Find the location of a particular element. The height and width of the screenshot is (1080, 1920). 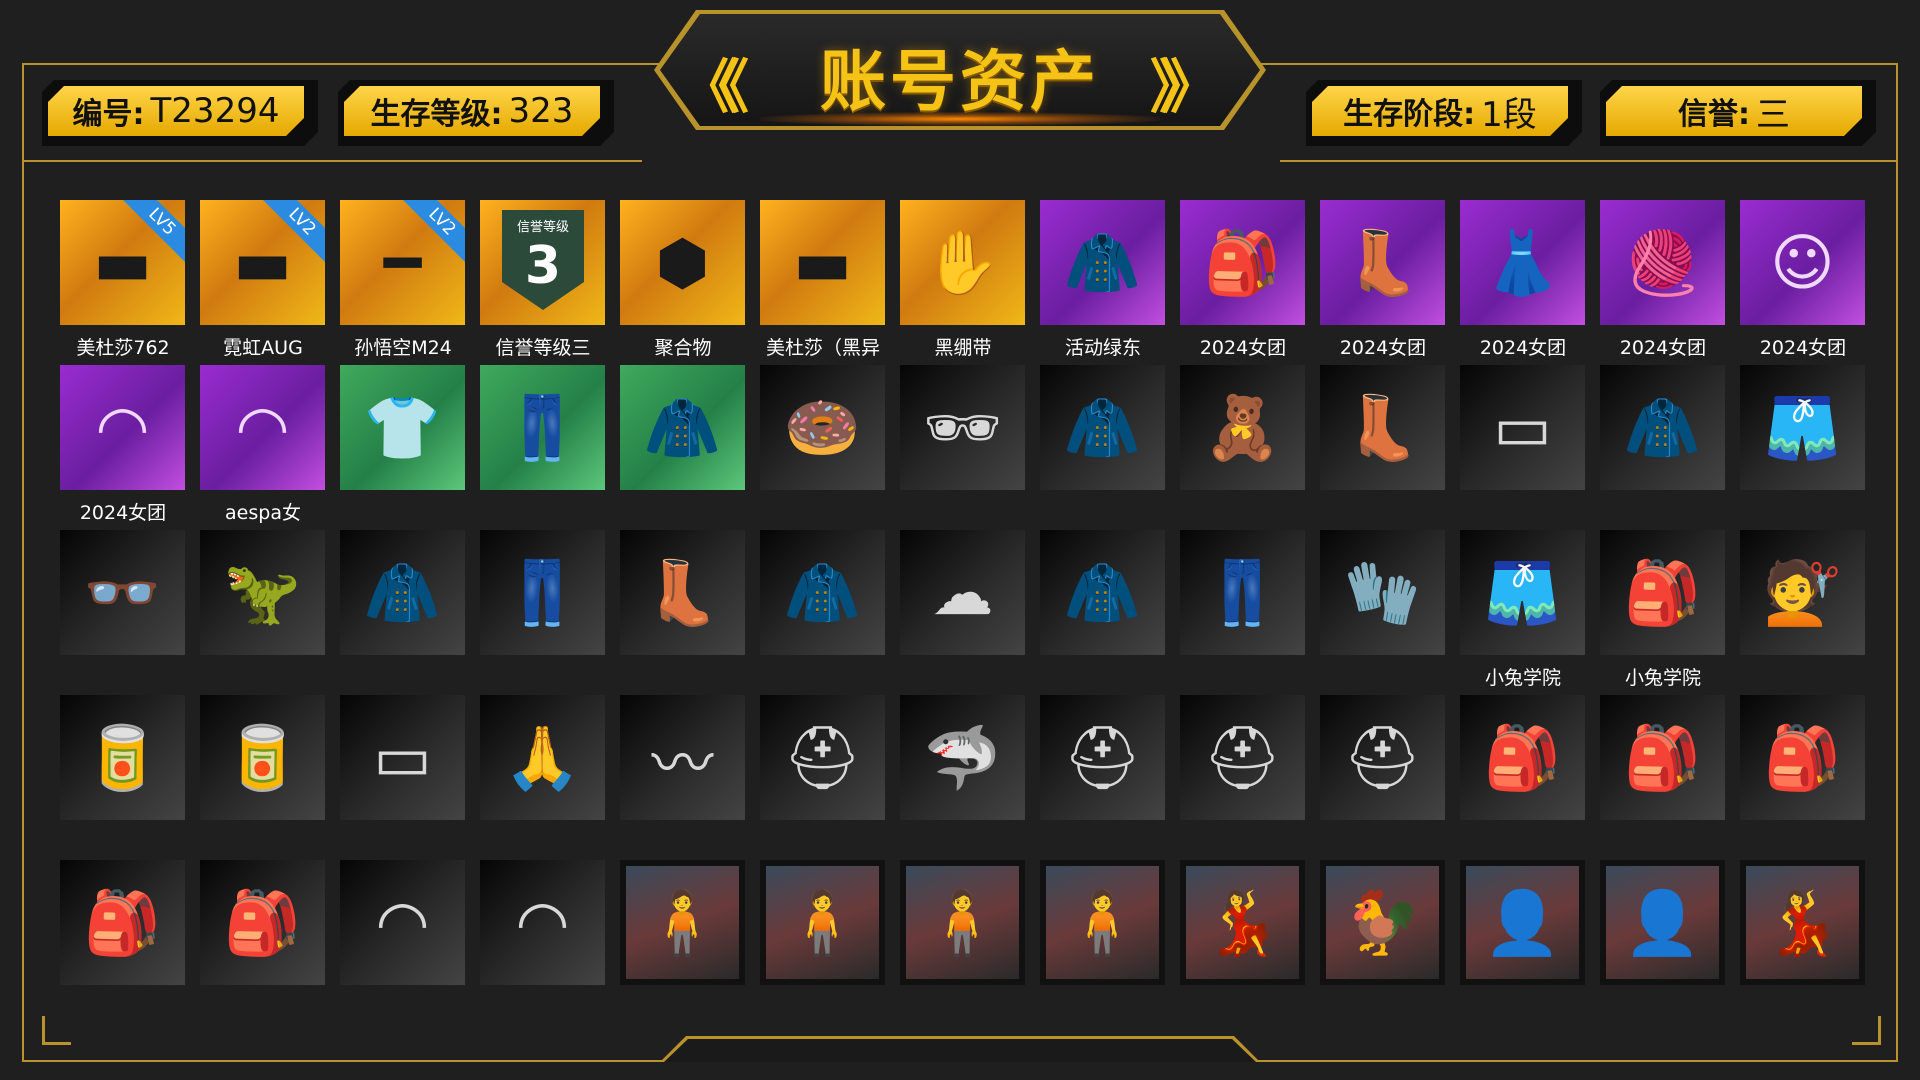

character-face-icon: ☺ is located at coordinates (1802, 262).